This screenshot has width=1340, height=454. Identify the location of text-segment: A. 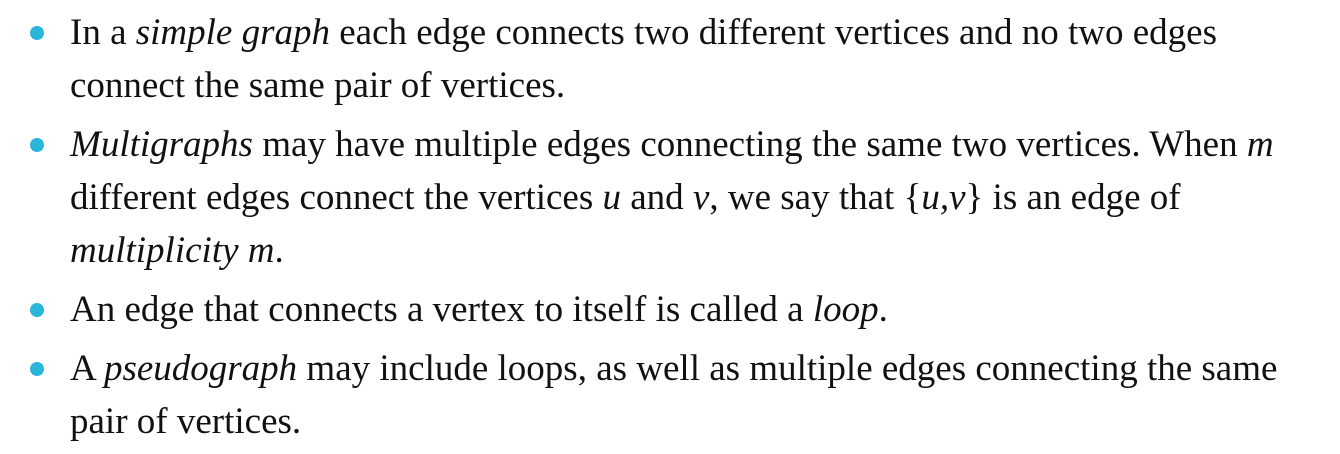
(87, 368).